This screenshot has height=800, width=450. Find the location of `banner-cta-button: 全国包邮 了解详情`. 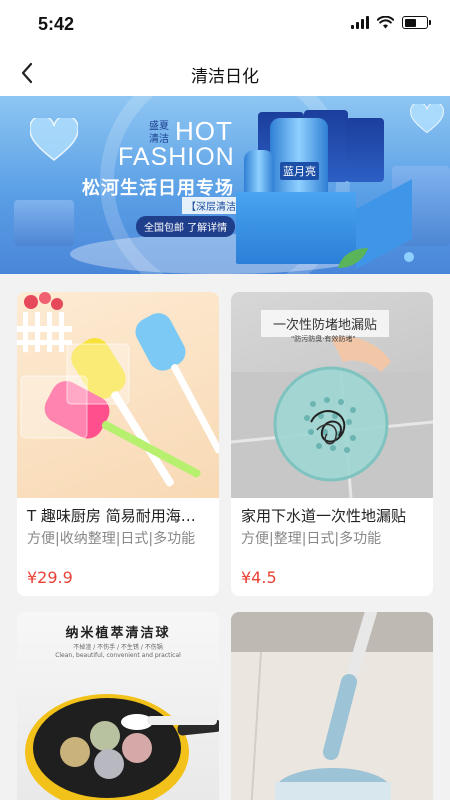

banner-cta-button: 全国包邮 了解详情 is located at coordinates (186, 226).